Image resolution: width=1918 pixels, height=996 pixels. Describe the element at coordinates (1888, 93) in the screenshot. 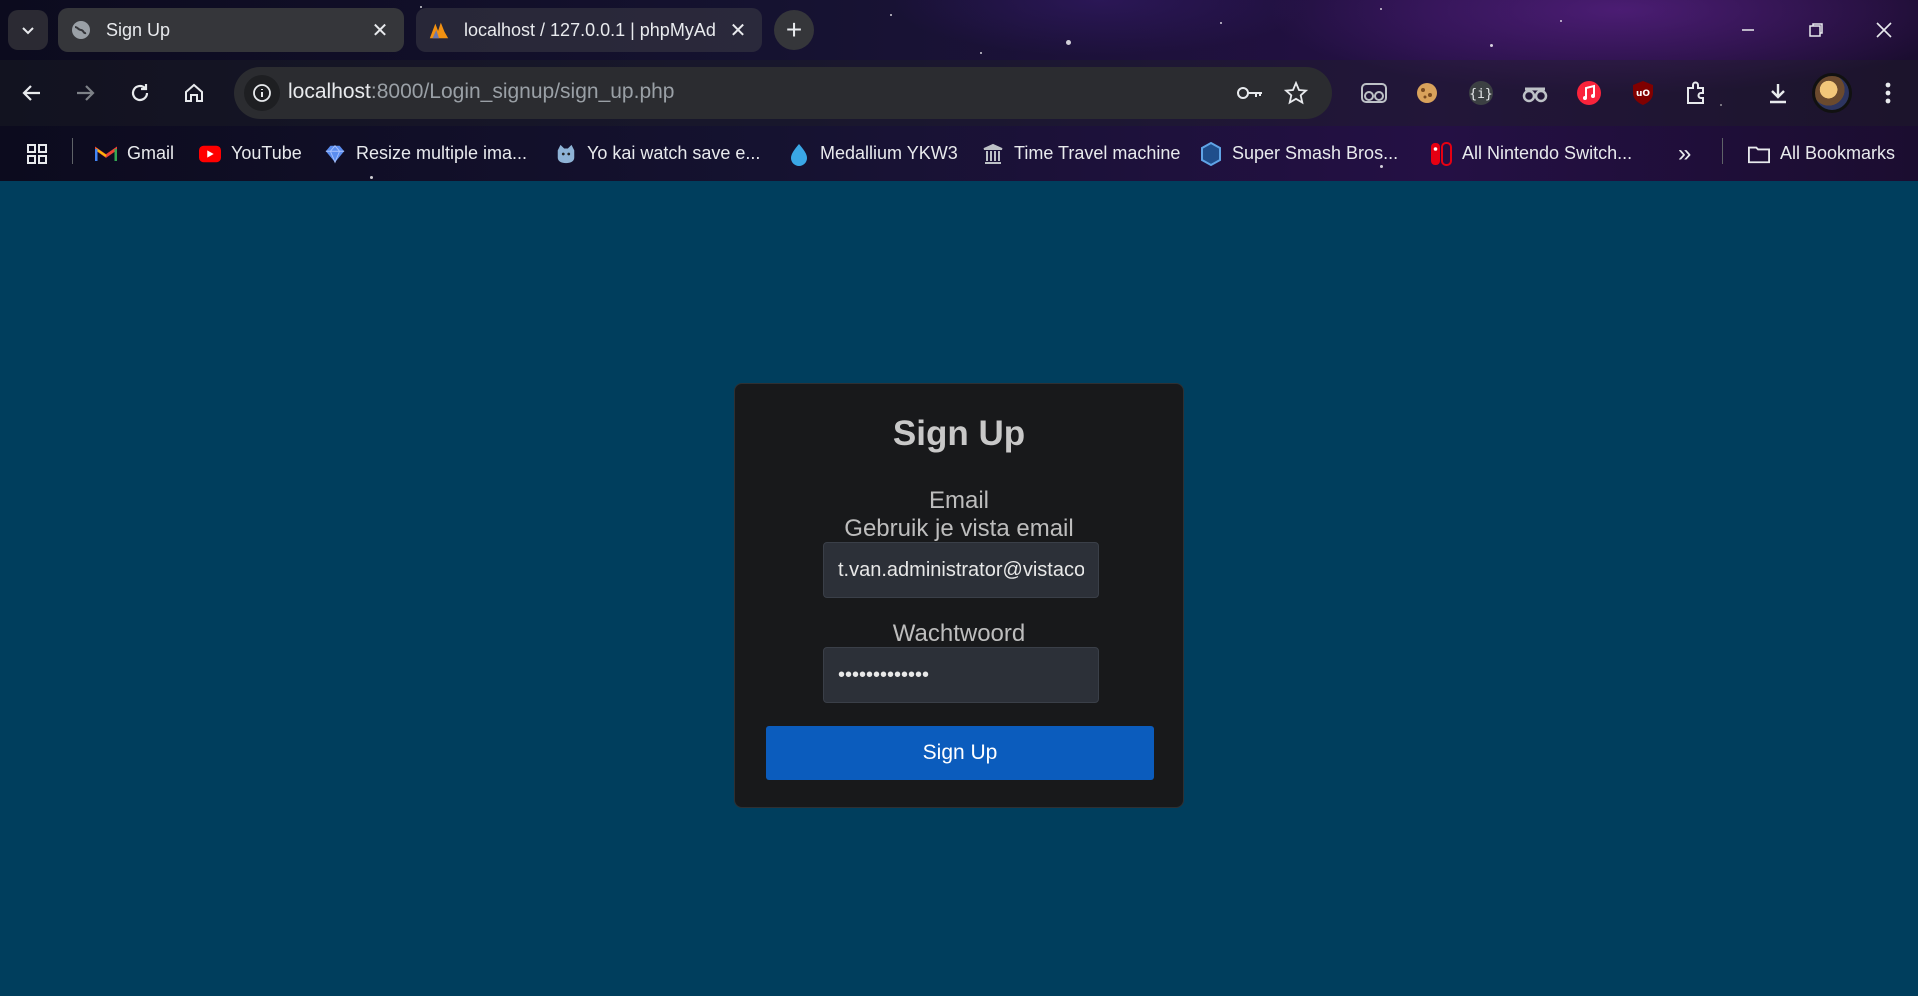

I see `menu-kebab-icon` at that location.